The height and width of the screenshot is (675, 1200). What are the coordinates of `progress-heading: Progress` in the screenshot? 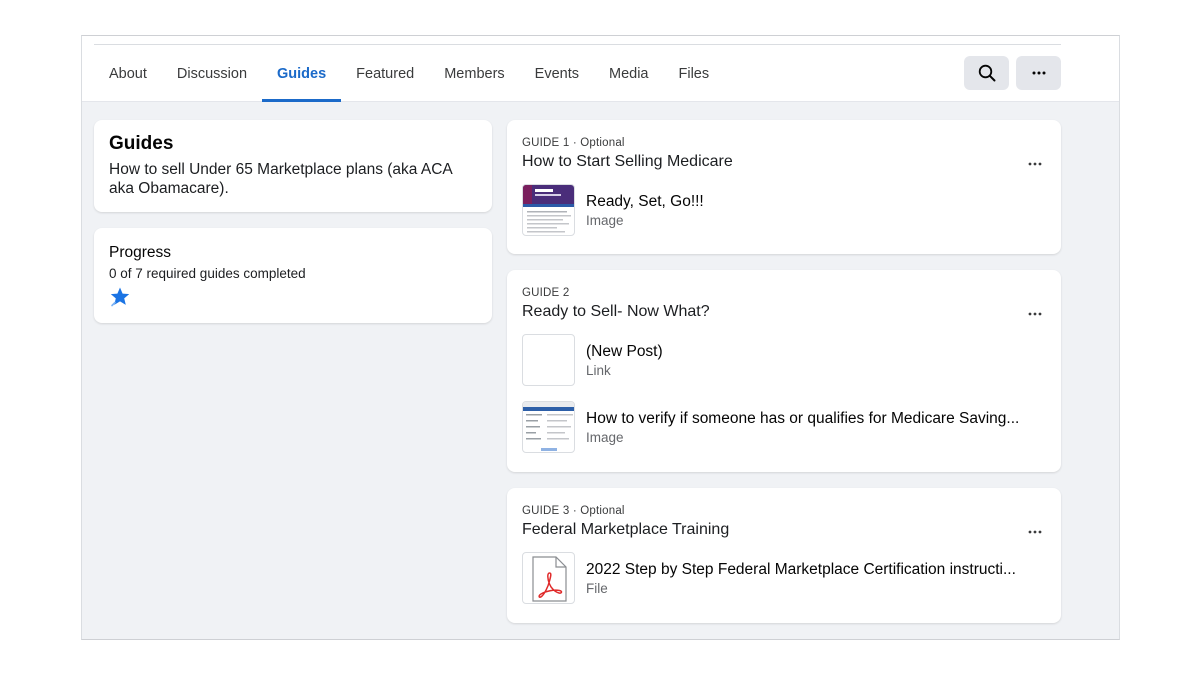 It's located at (140, 252).